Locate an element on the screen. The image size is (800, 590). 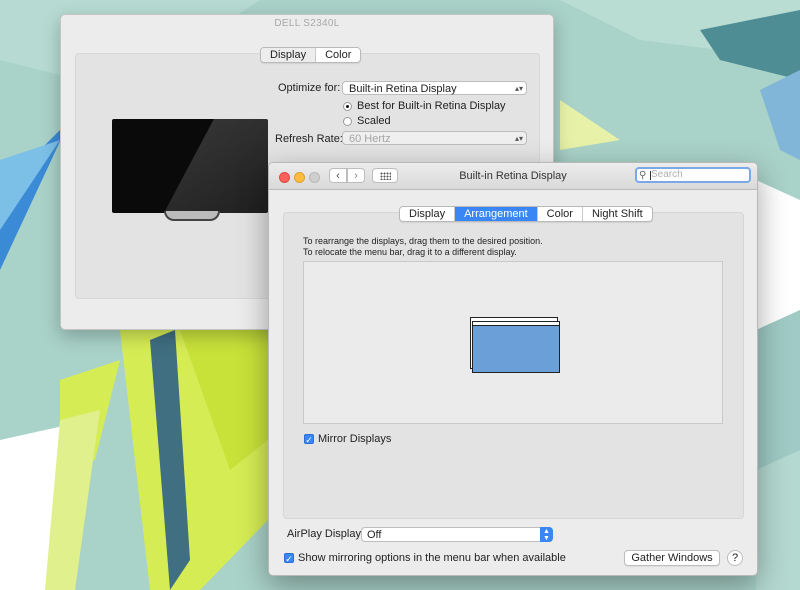
airplay-label: AirPlay Display: is located at coordinates (326, 534).